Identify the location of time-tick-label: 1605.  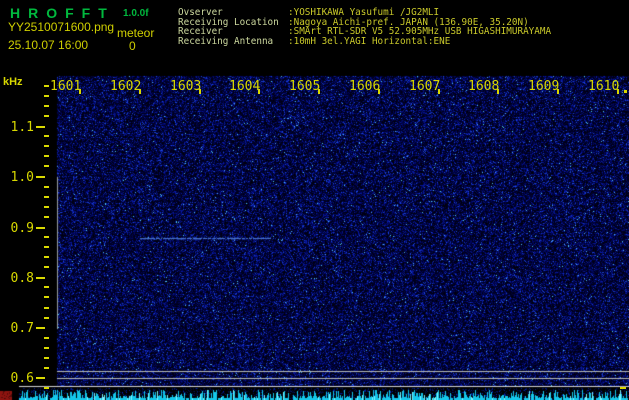
(305, 86).